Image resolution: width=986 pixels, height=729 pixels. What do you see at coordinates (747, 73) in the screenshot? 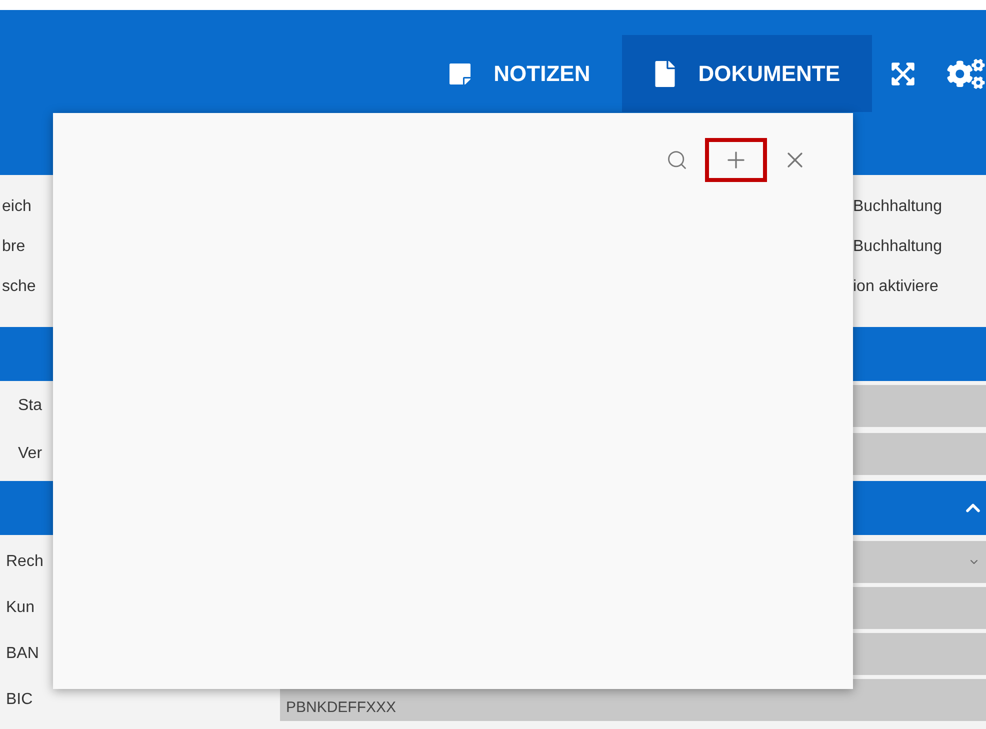
I see `header-tab: DOKUMENTE` at bounding box center [747, 73].